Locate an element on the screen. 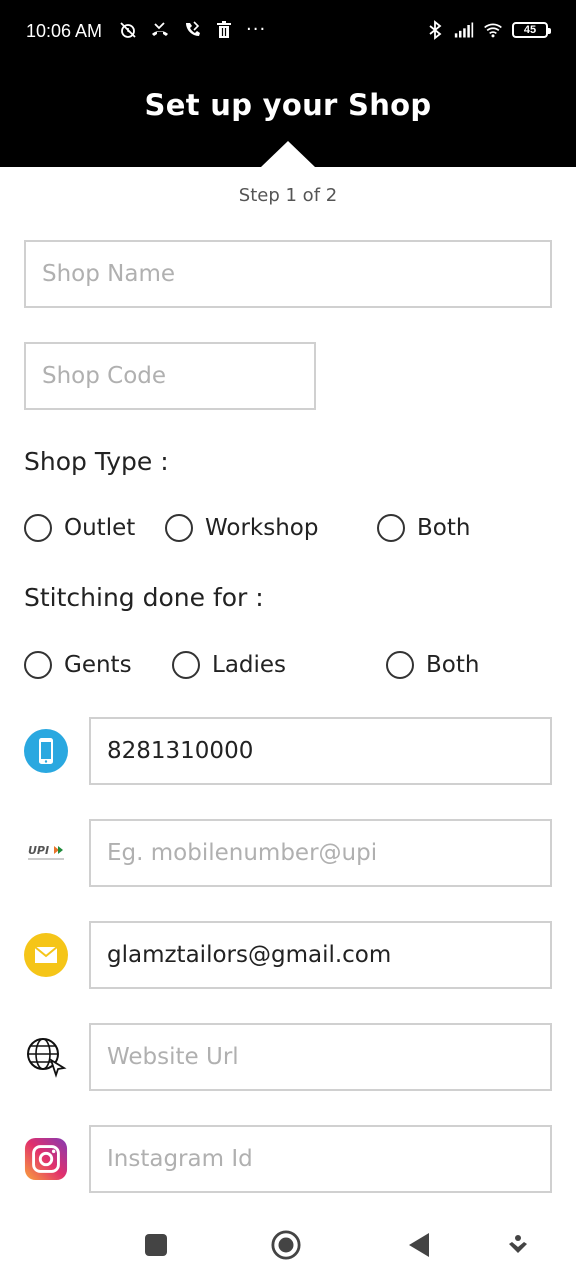  call-forward-icon is located at coordinates (193, 28).